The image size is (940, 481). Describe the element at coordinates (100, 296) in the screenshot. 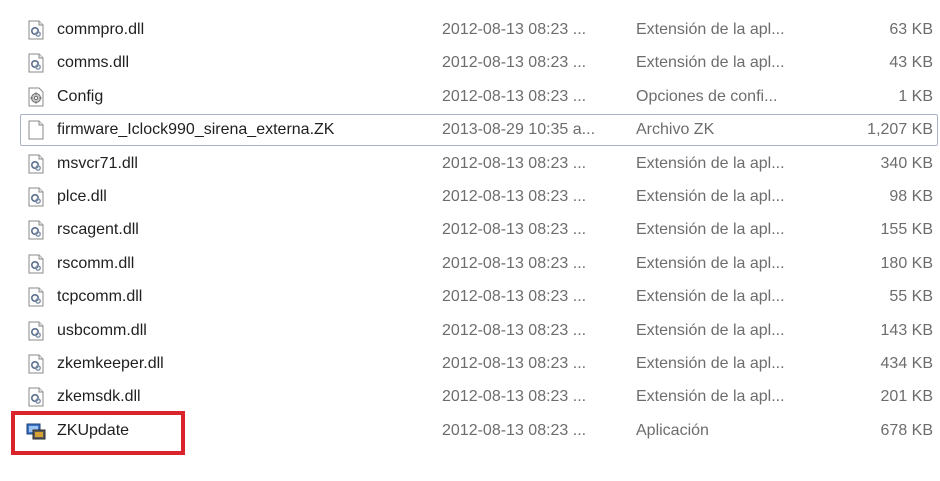

I see `file-name: tcpcomm.dll` at that location.